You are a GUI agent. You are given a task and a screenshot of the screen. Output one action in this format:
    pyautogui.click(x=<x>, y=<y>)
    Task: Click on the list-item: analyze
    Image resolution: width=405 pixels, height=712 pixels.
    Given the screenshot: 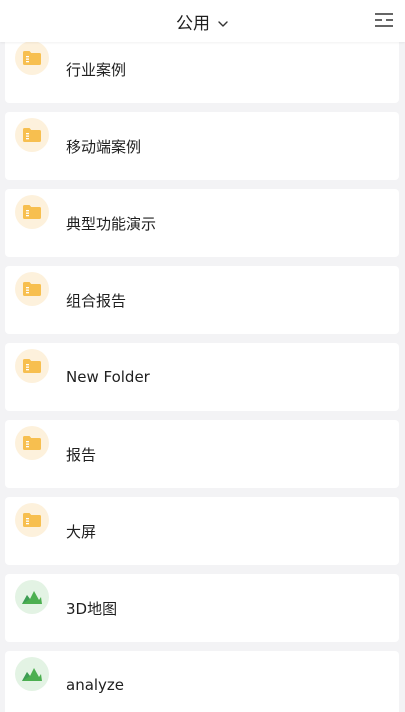 What is the action you would take?
    pyautogui.click(x=202, y=681)
    